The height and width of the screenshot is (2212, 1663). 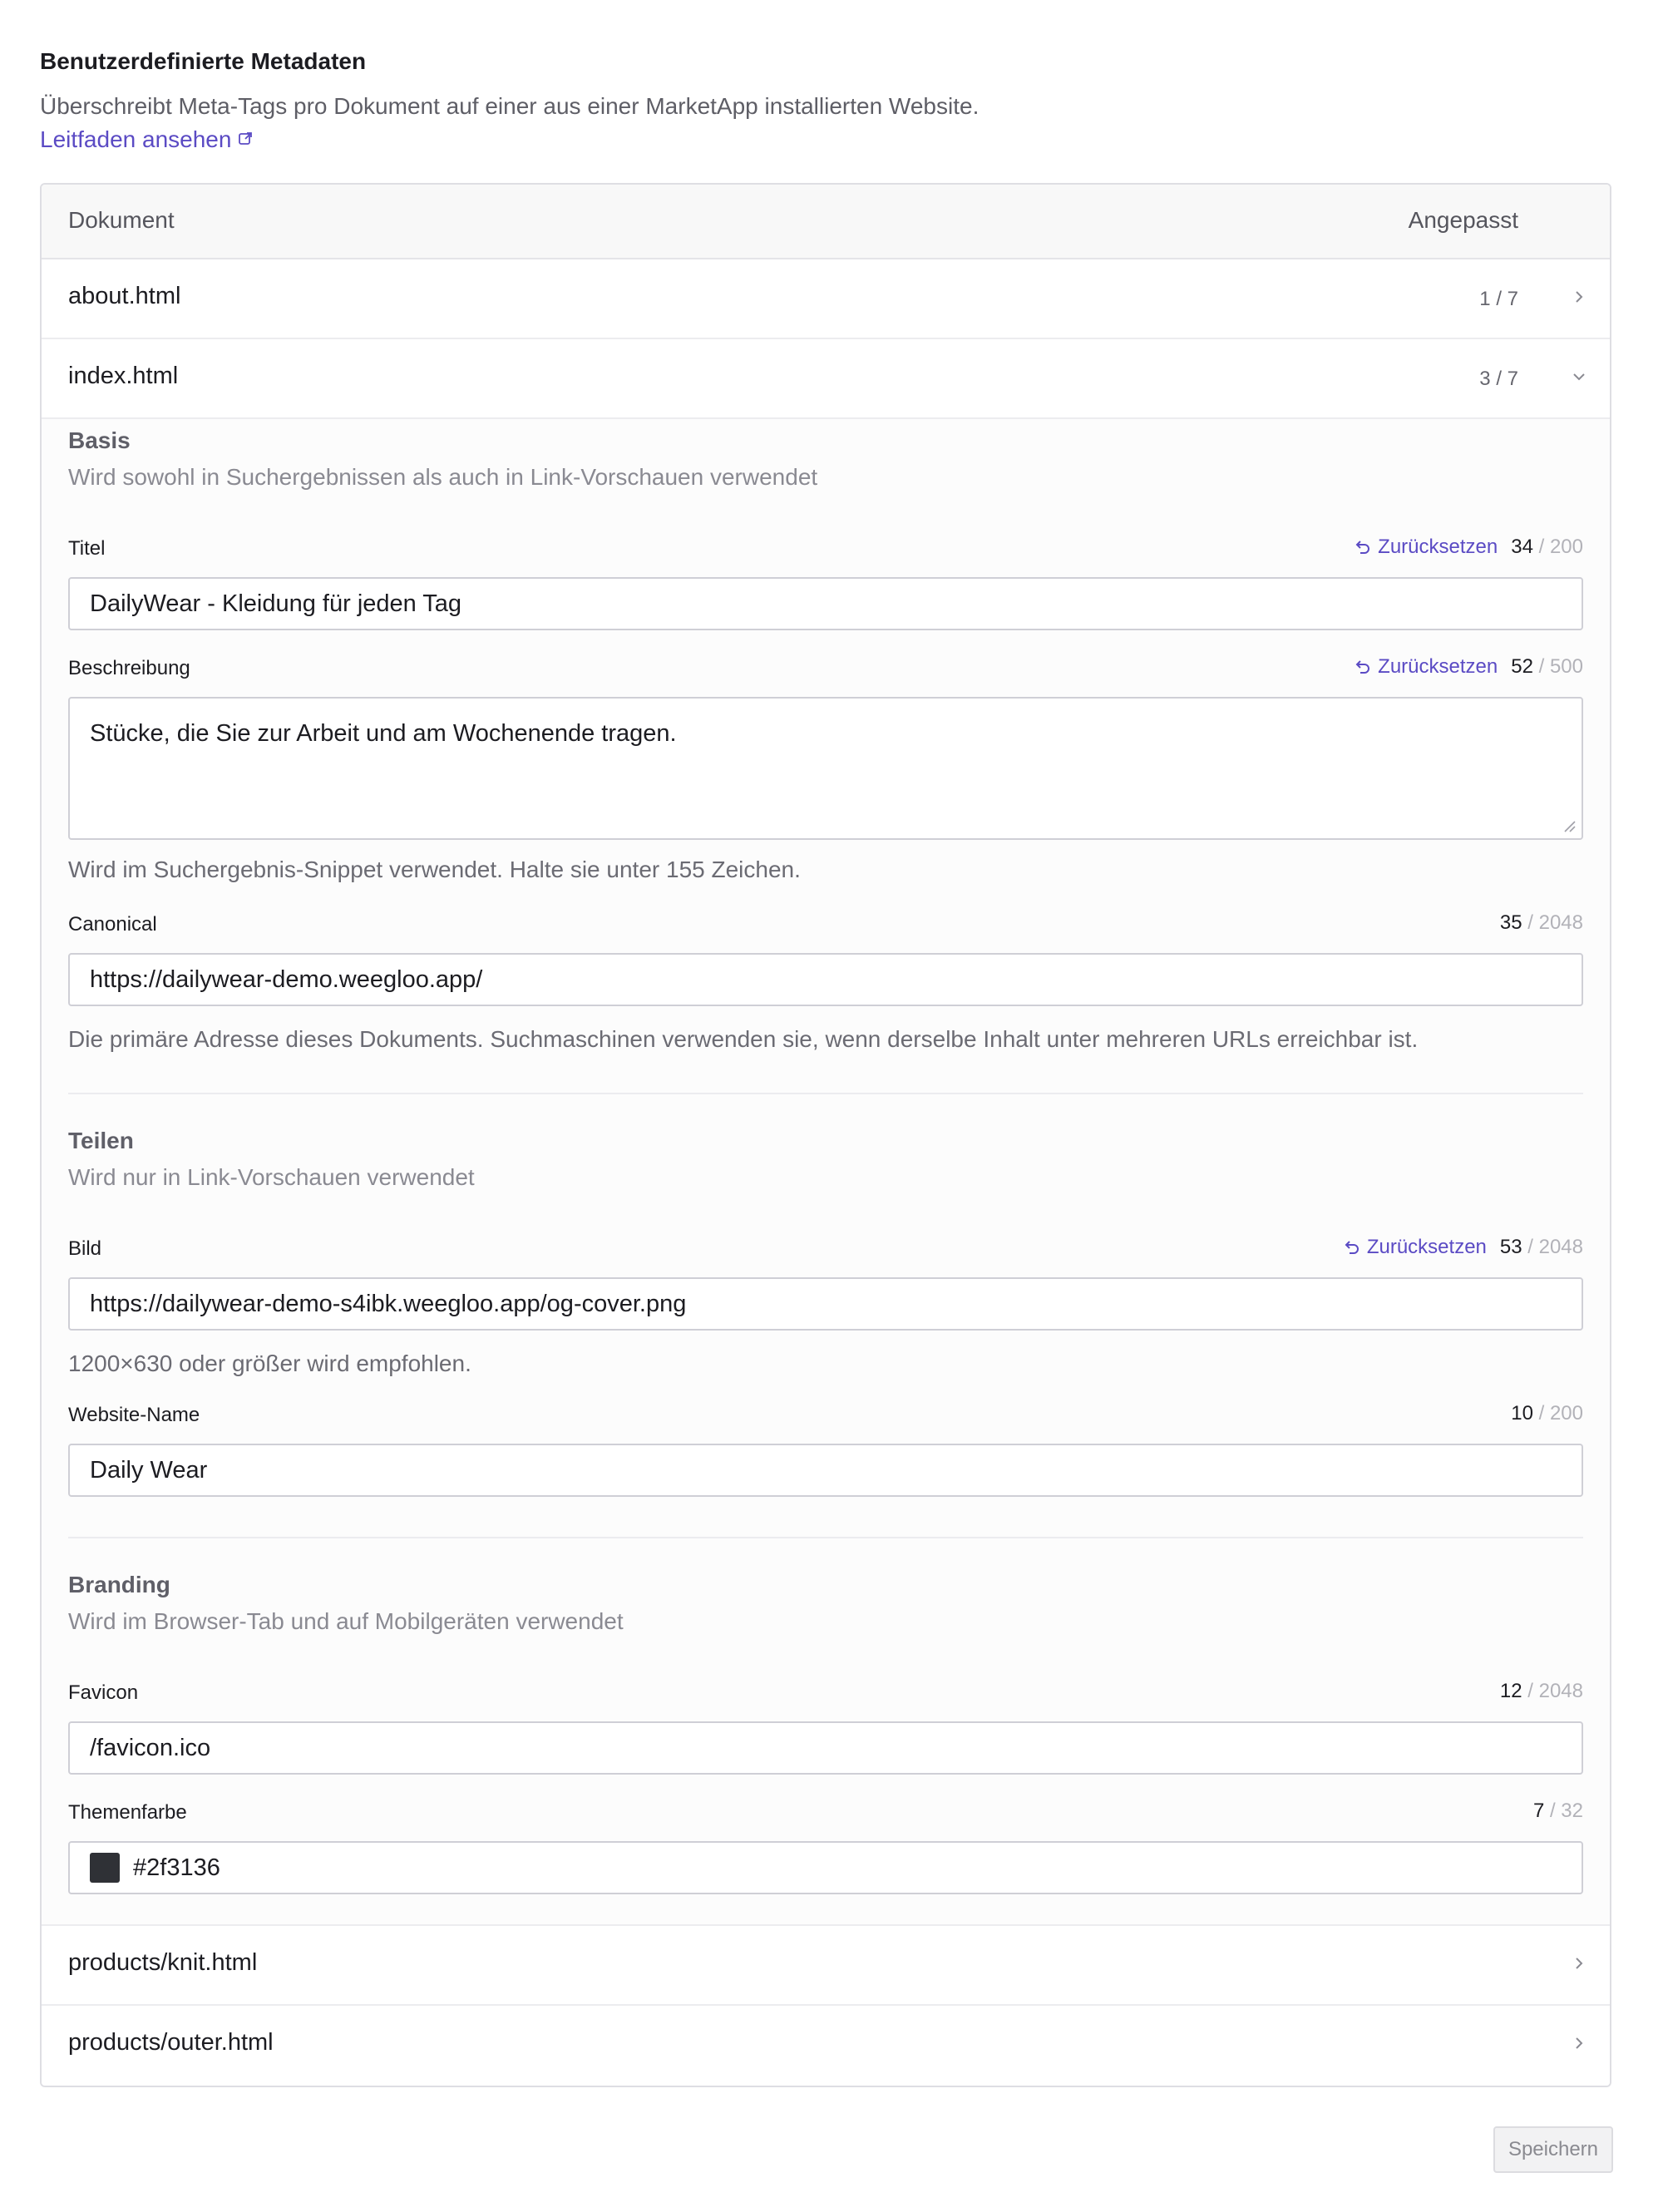 I want to click on char-max: / 32, so click(x=1566, y=1811).